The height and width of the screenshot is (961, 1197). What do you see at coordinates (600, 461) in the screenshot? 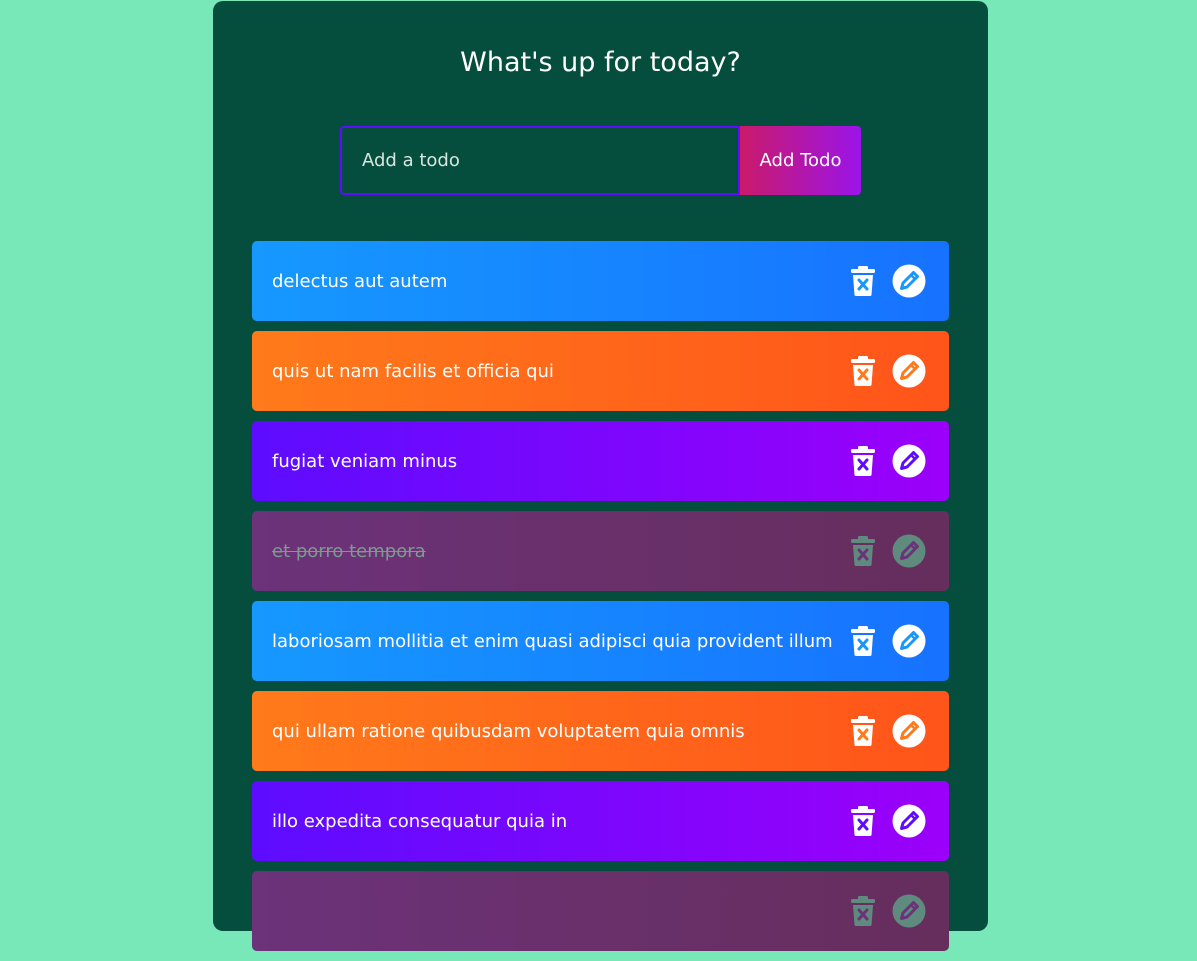
I see `todo-row: fugiat veniam minus` at bounding box center [600, 461].